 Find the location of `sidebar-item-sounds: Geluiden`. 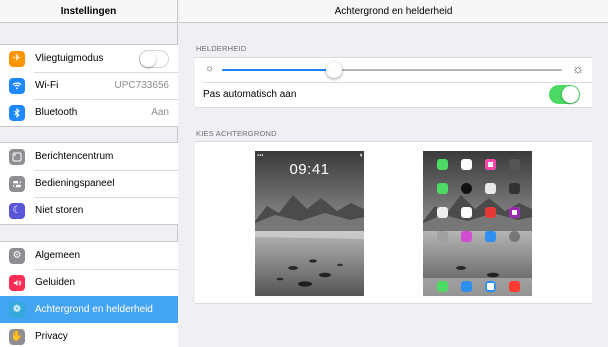

sidebar-item-sounds: Geluiden is located at coordinates (89, 282).